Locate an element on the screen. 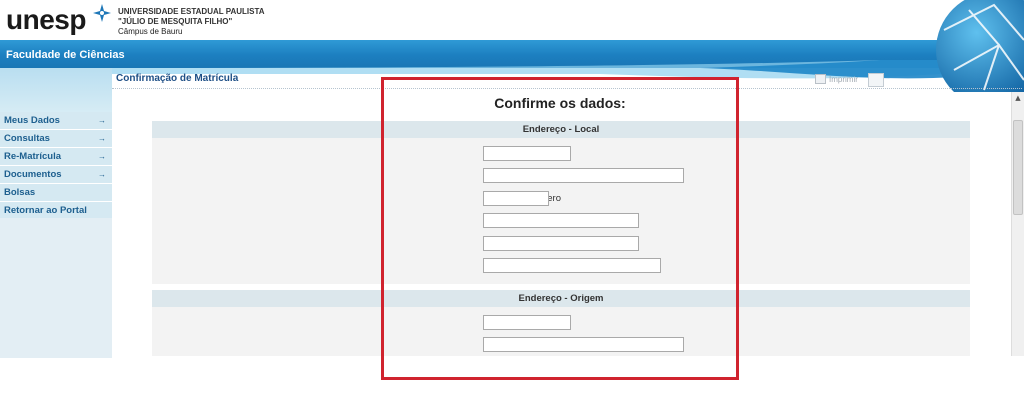 The image size is (1024, 405). vertical-scrollbar: ▲ is located at coordinates (1017, 224).